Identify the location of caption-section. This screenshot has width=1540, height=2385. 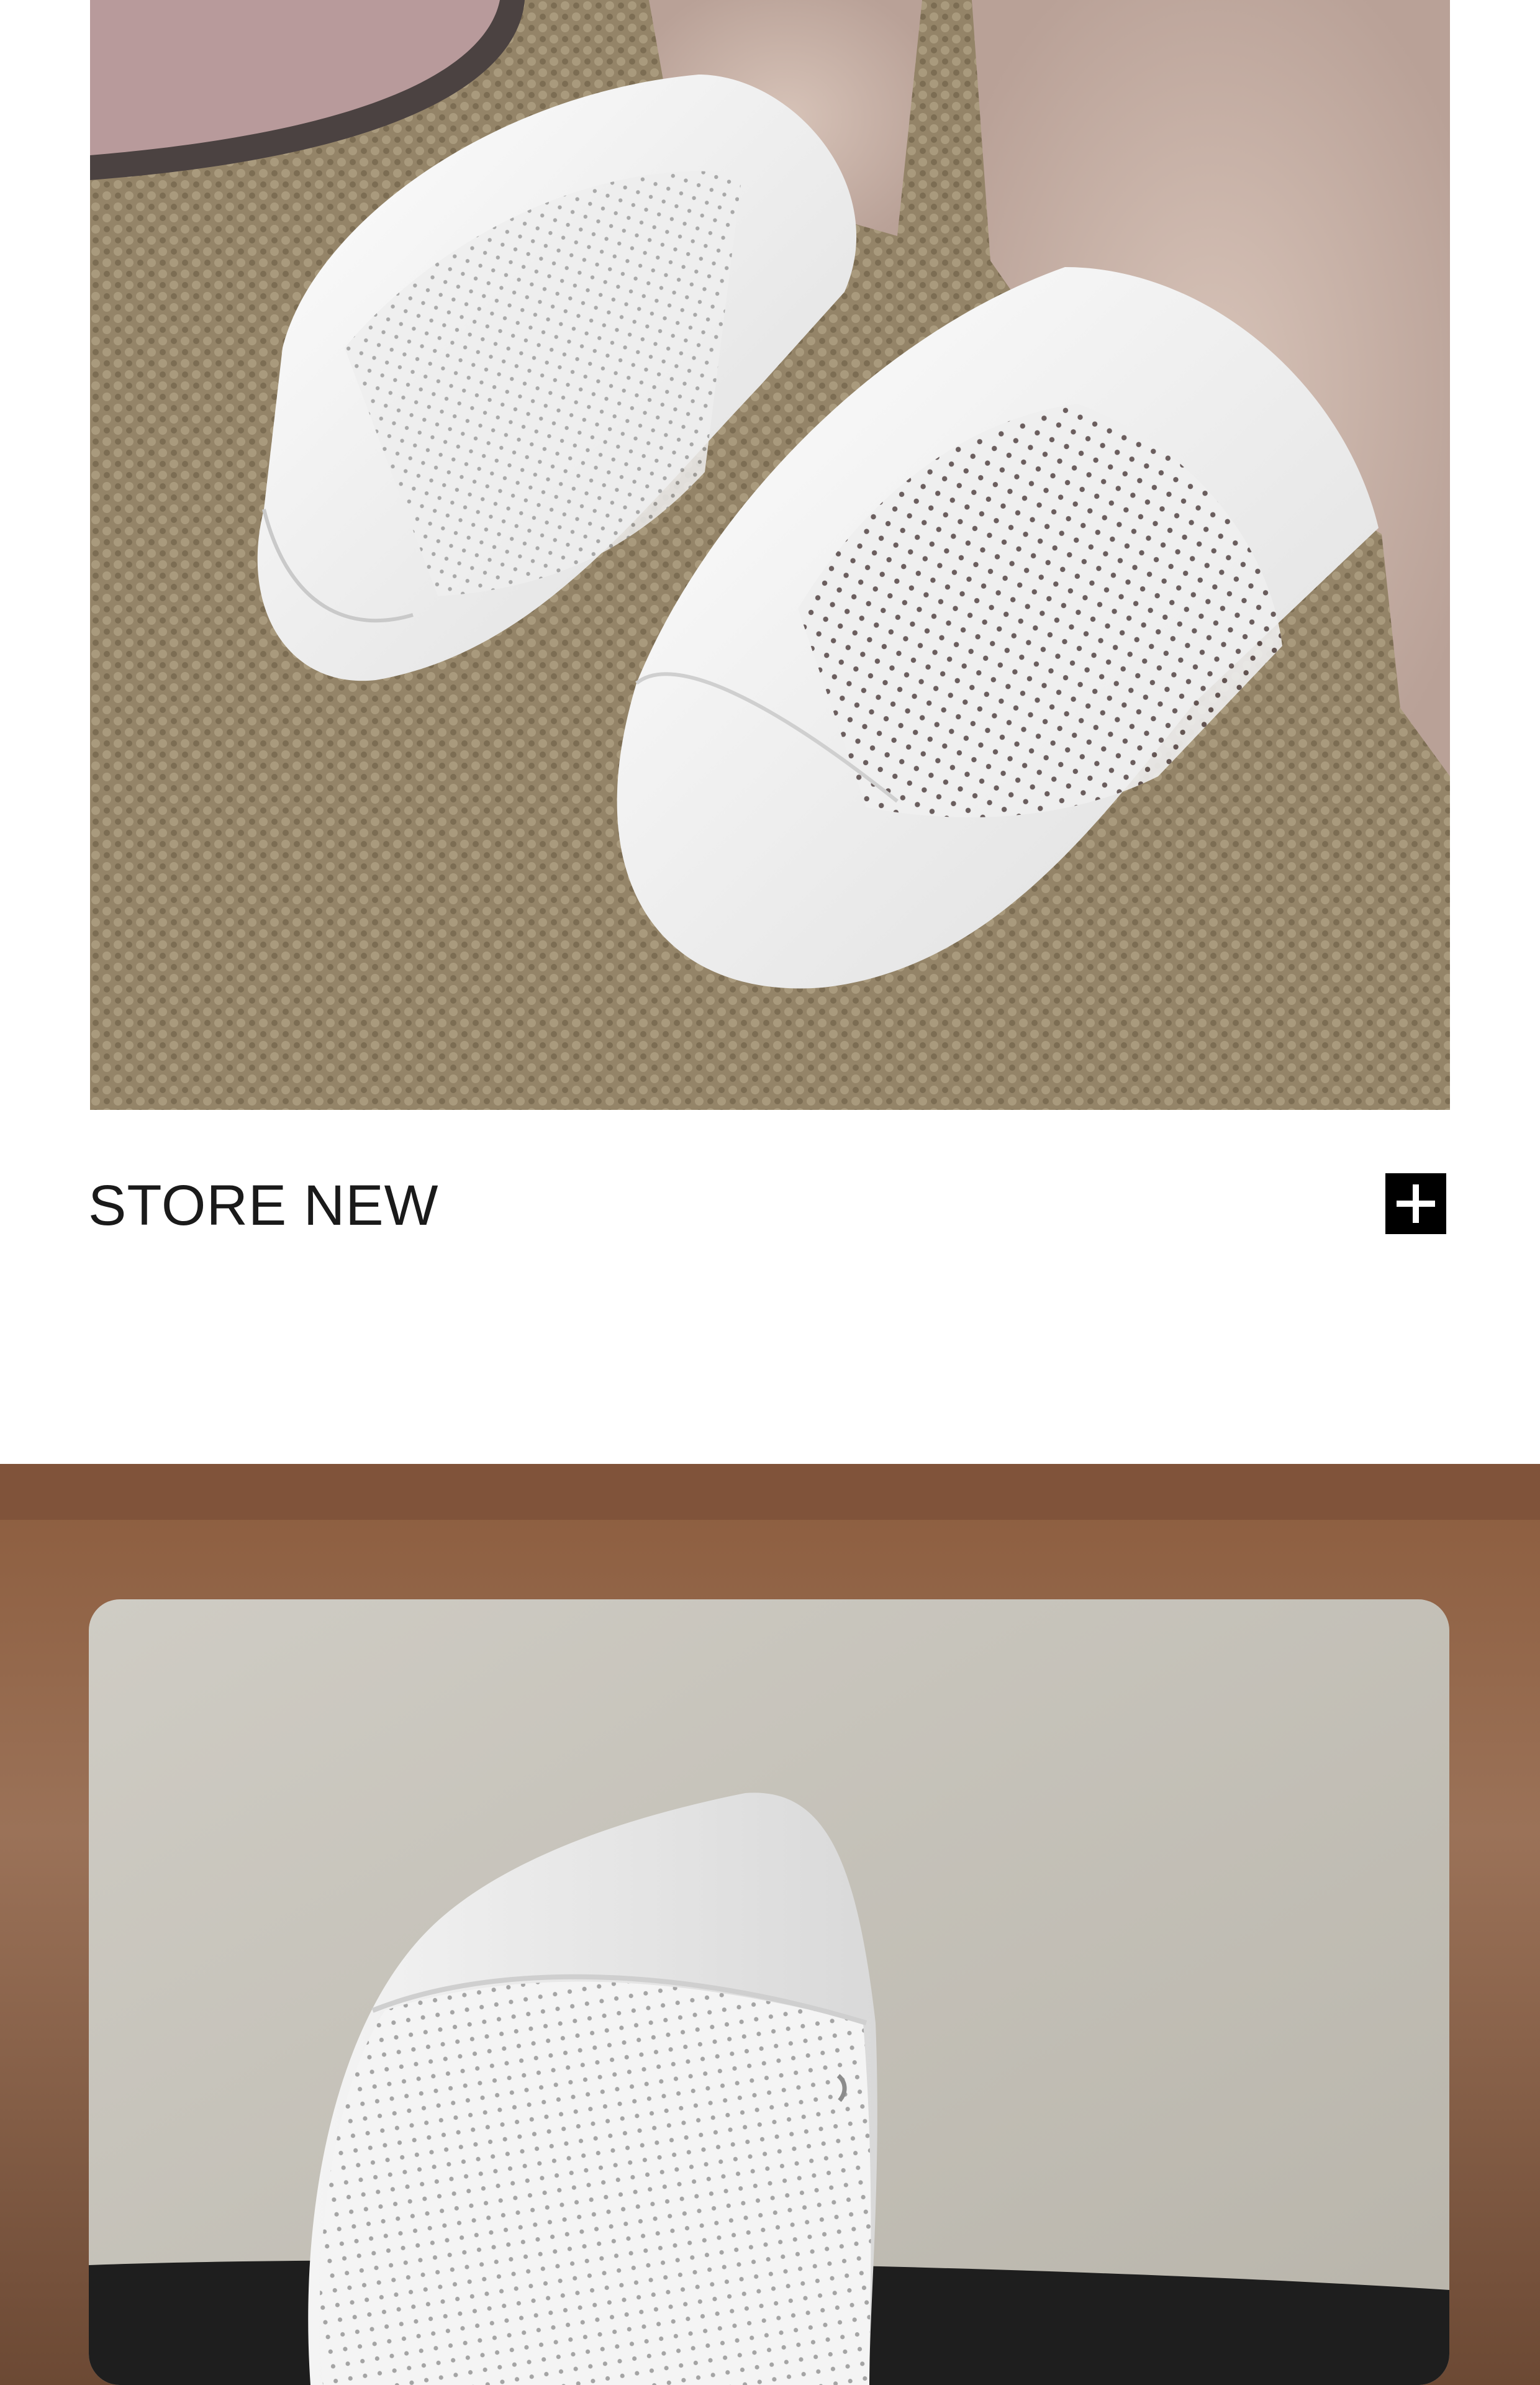
(770, 1287).